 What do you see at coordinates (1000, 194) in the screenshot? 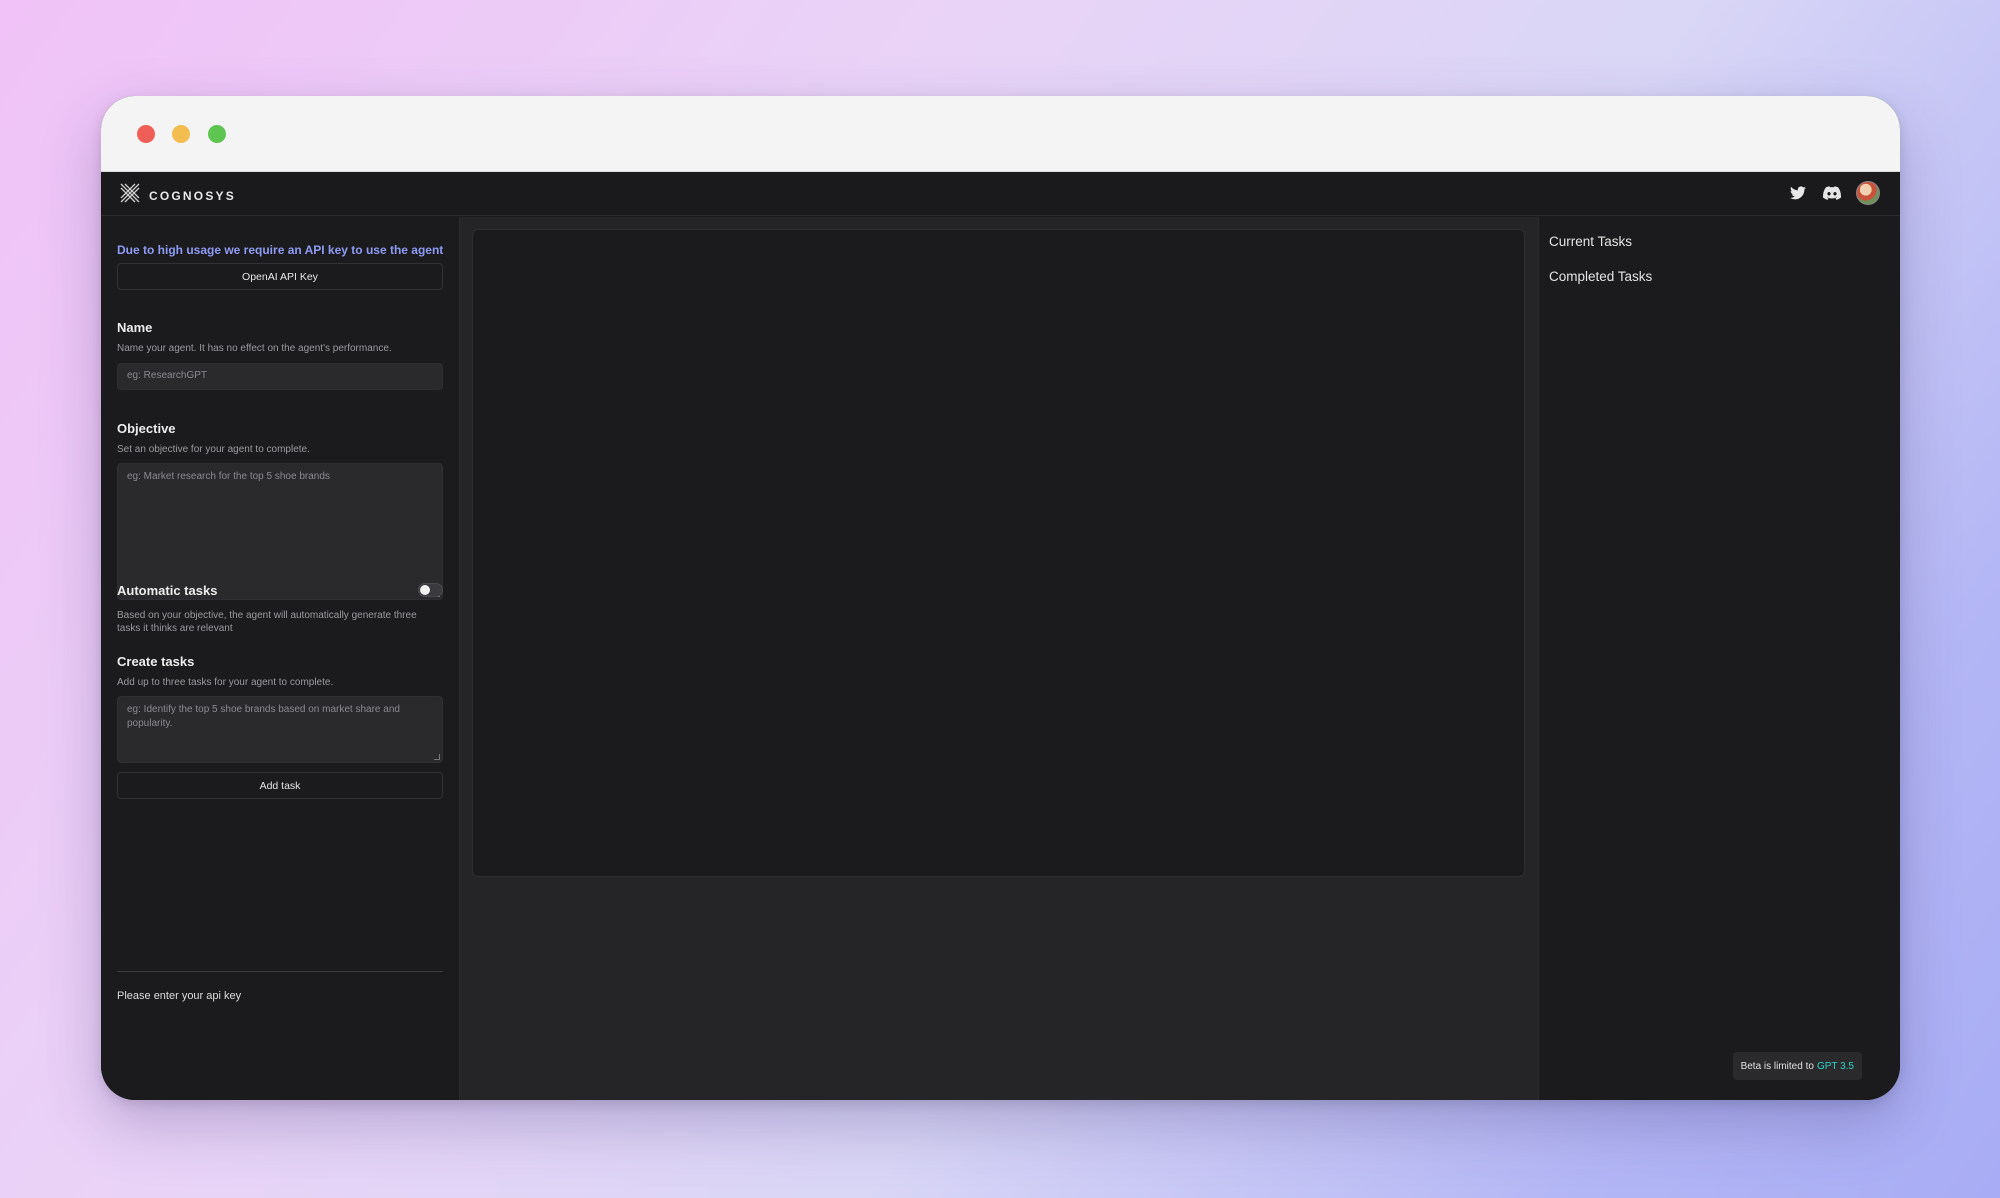
I see `app-header: COGNOSYS` at bounding box center [1000, 194].